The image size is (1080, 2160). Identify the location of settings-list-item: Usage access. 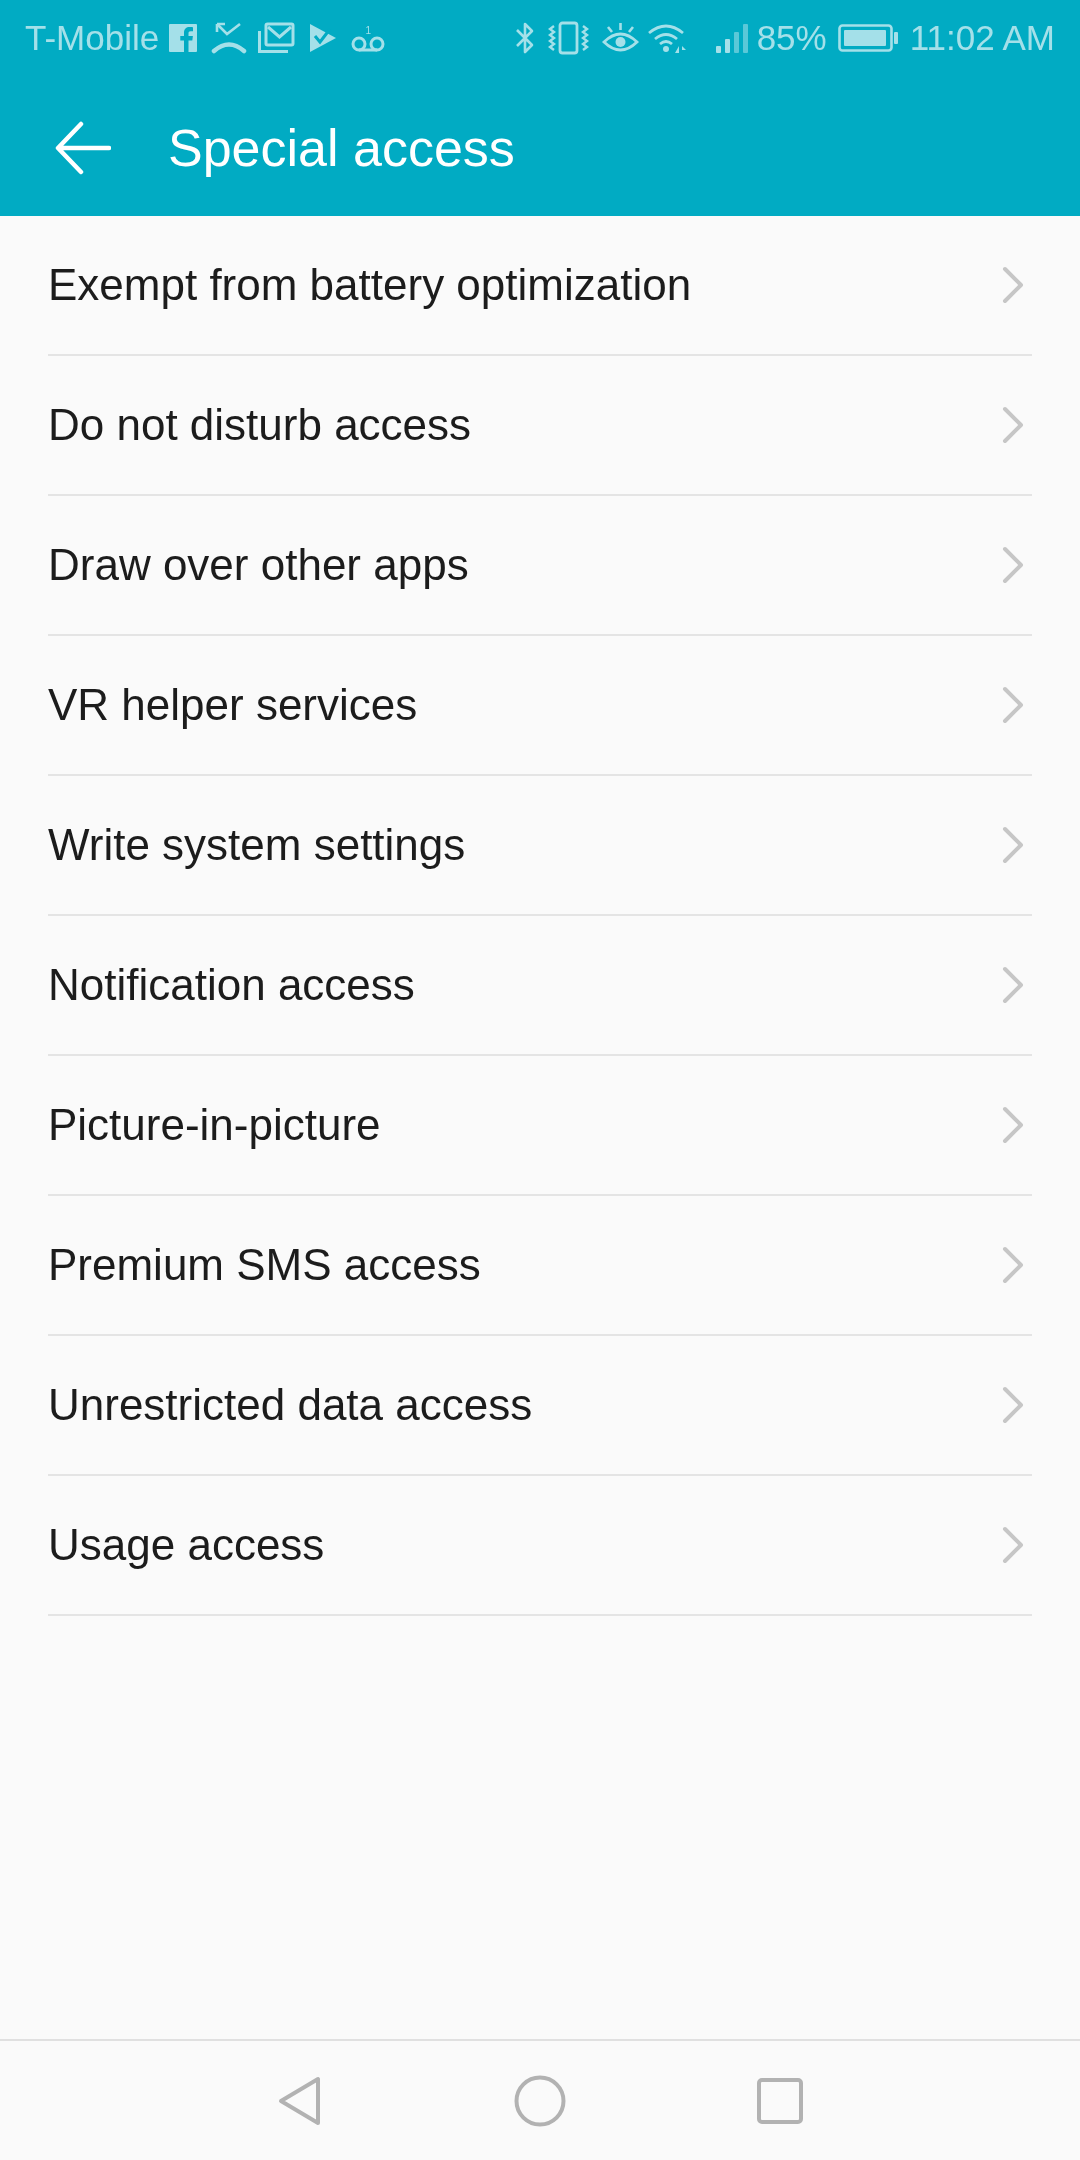
(540, 1546).